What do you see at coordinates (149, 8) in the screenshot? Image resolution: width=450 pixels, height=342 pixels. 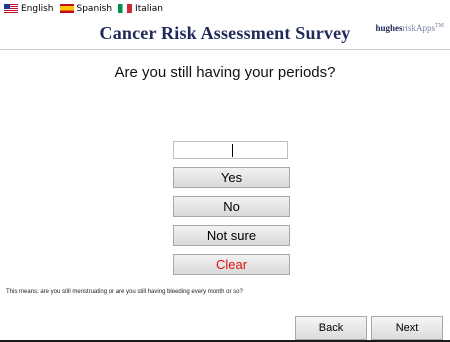 I see `language-italian-label: Italian` at bounding box center [149, 8].